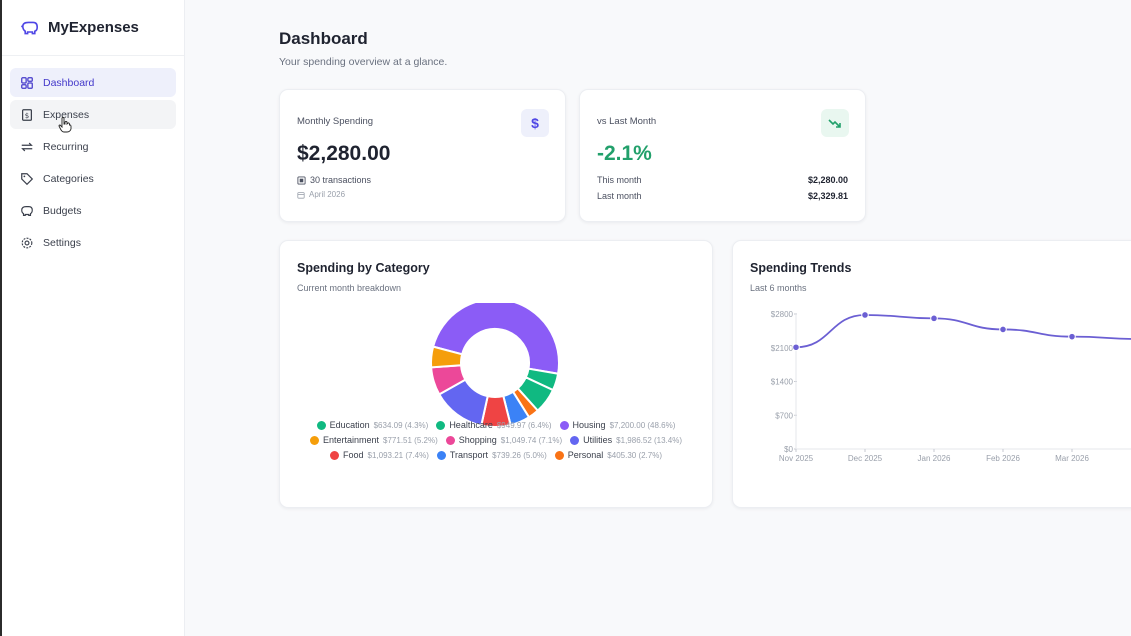 The height and width of the screenshot is (636, 1131). I want to click on legend-item-education: Education $634.09 (4.3%), so click(372, 425).